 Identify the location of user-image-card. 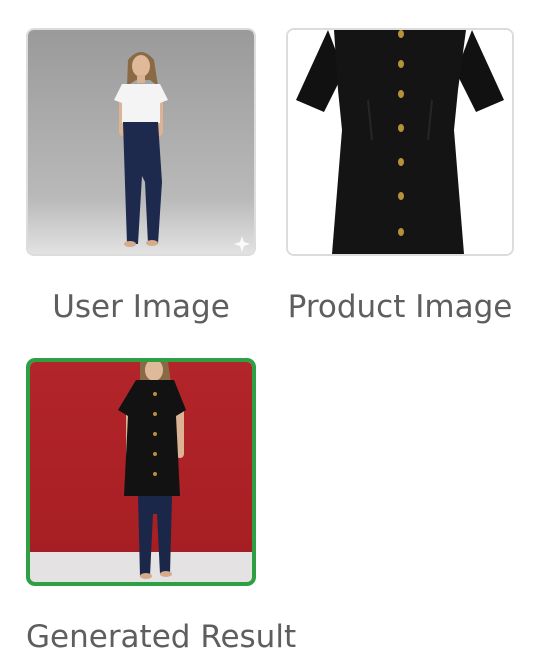
(141, 142).